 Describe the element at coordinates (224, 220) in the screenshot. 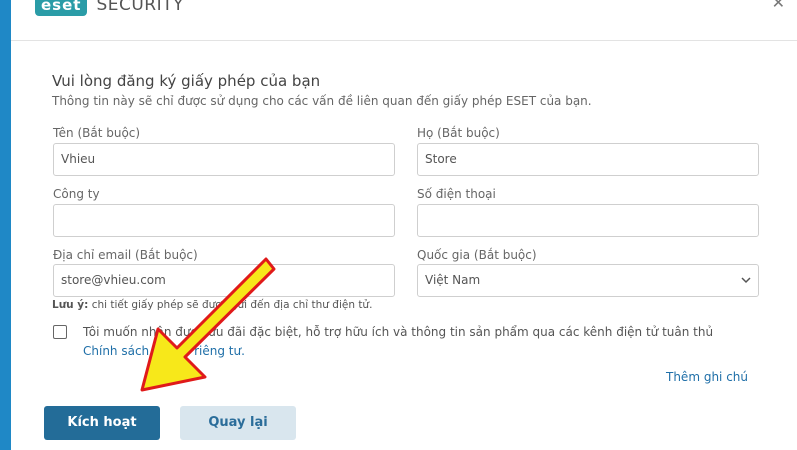

I see `company-field` at that location.